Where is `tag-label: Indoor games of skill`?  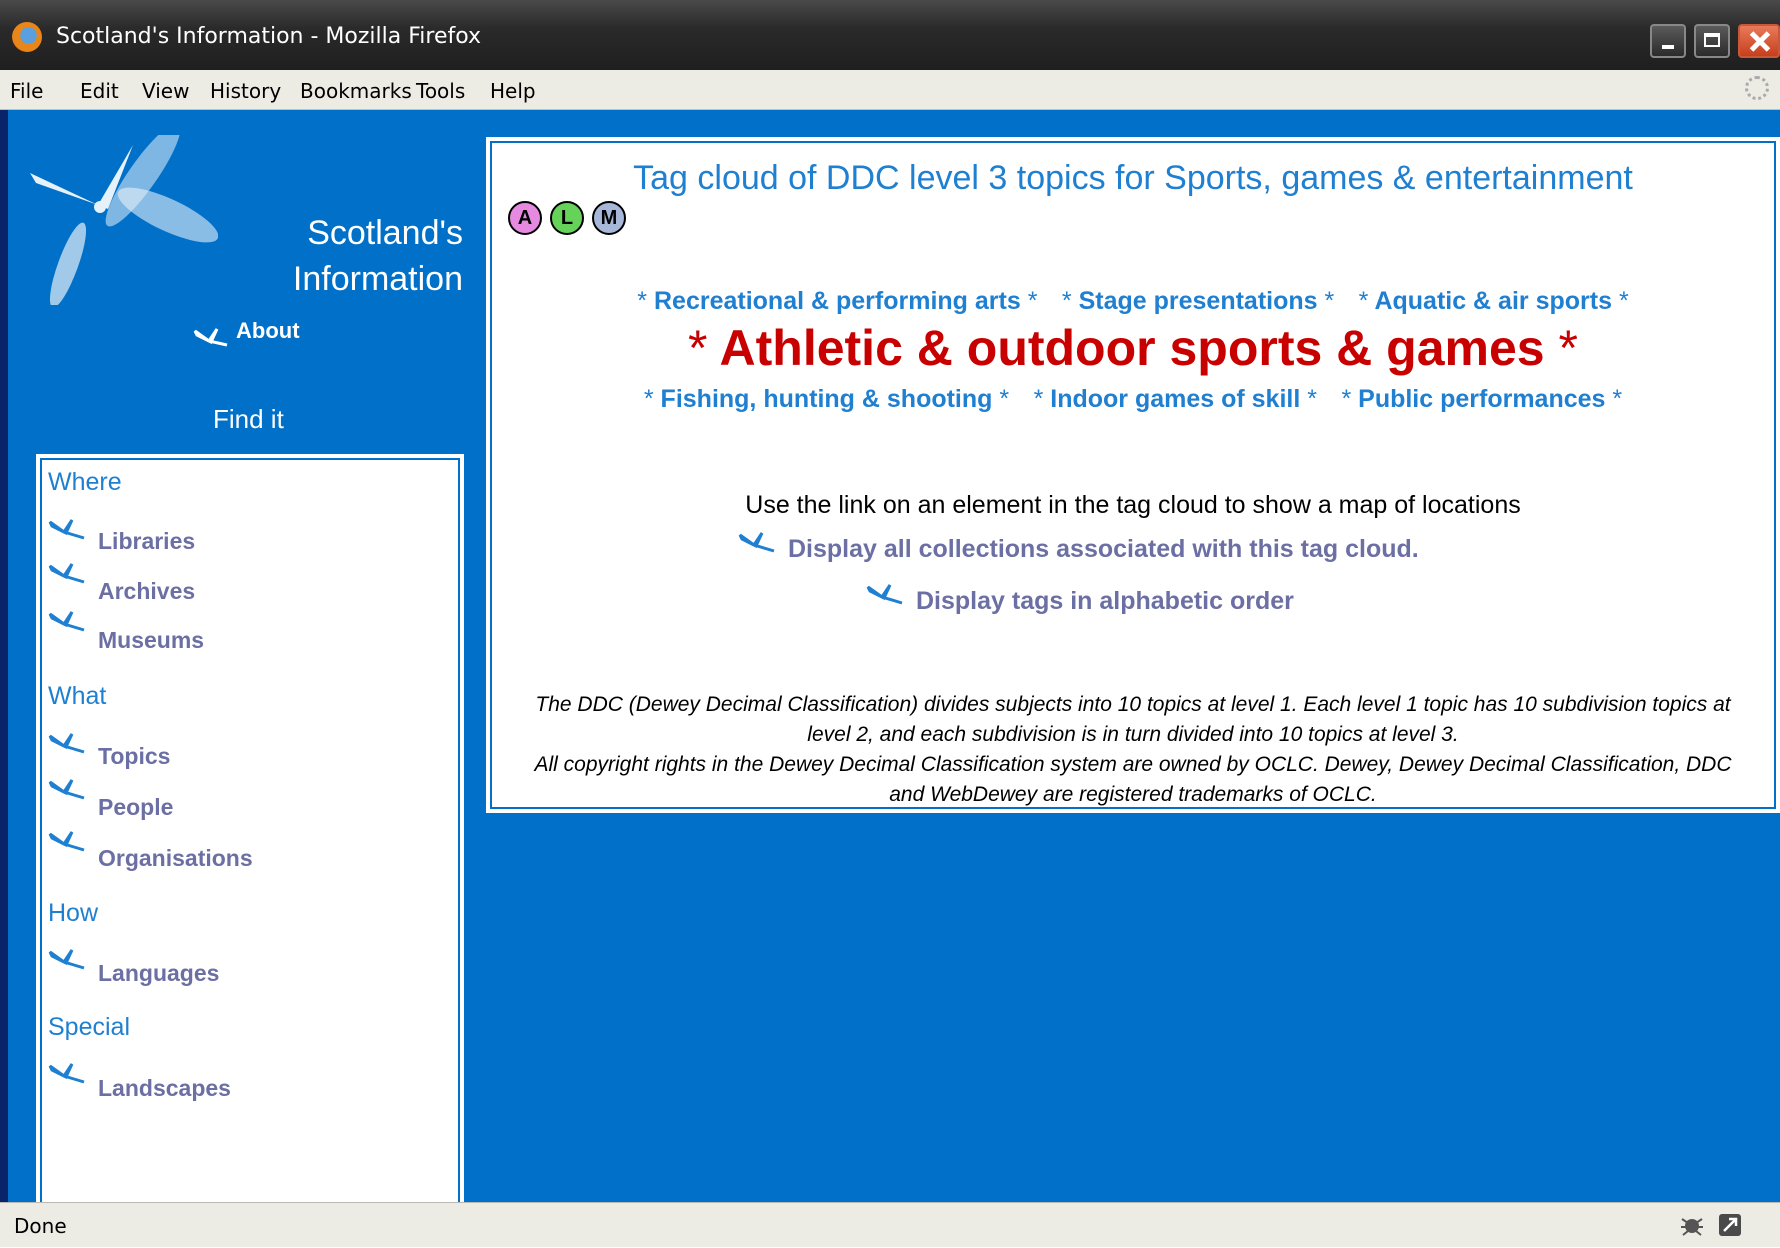 tag-label: Indoor games of skill is located at coordinates (1175, 399).